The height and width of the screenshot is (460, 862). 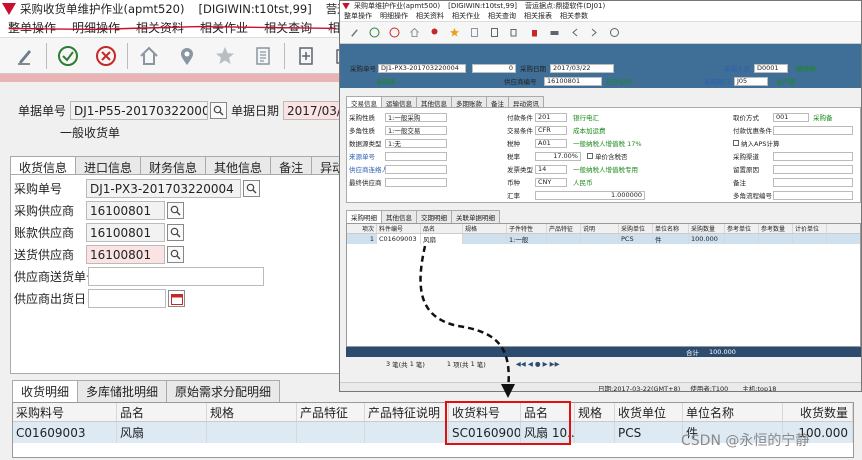 I want to click on ov-buyer-label: 采购人员, so click(x=739, y=68).